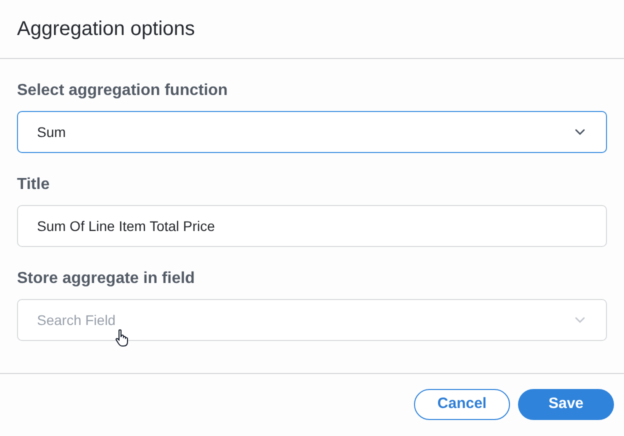 The width and height of the screenshot is (624, 436). What do you see at coordinates (123, 338) in the screenshot?
I see `hand-pointer-icon` at bounding box center [123, 338].